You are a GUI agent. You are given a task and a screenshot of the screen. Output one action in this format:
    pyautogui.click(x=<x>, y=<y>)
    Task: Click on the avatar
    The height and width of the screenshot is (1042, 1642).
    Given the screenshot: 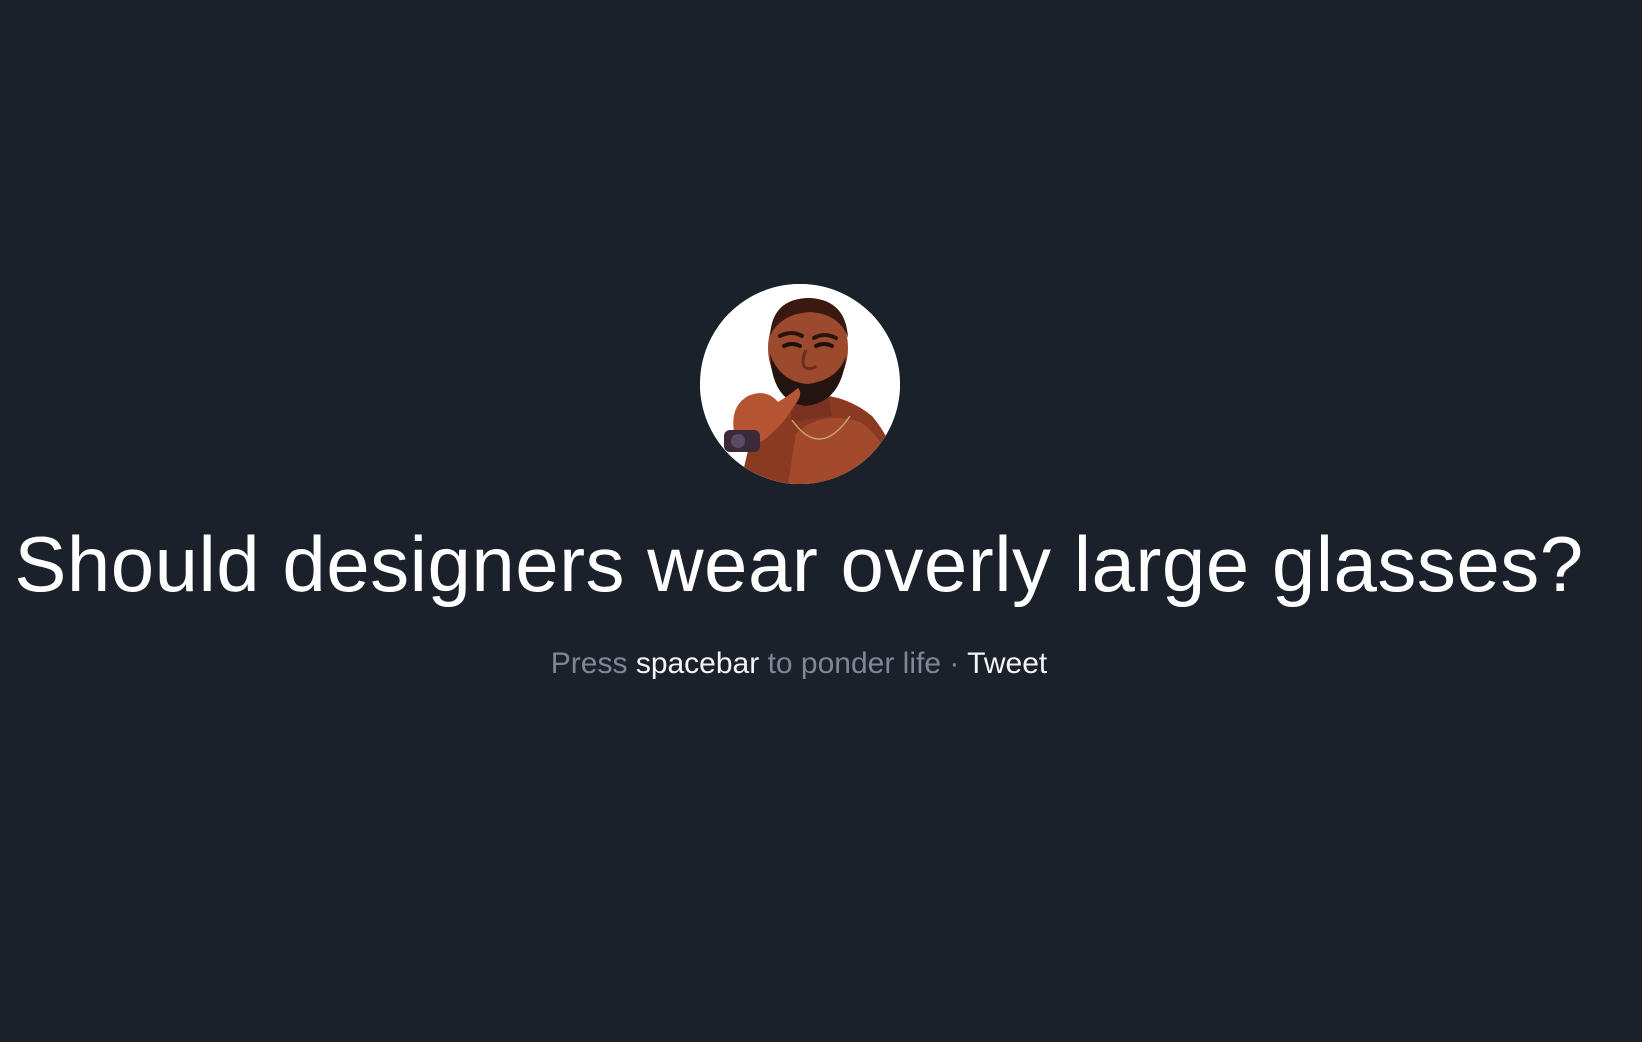 What is the action you would take?
    pyautogui.click(x=800, y=384)
    